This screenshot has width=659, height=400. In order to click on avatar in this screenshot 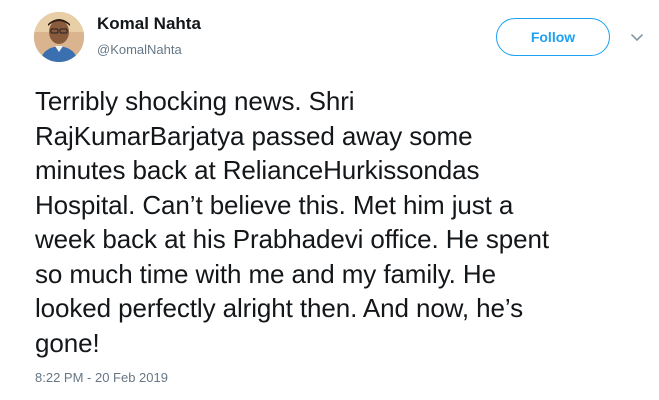, I will do `click(59, 37)`.